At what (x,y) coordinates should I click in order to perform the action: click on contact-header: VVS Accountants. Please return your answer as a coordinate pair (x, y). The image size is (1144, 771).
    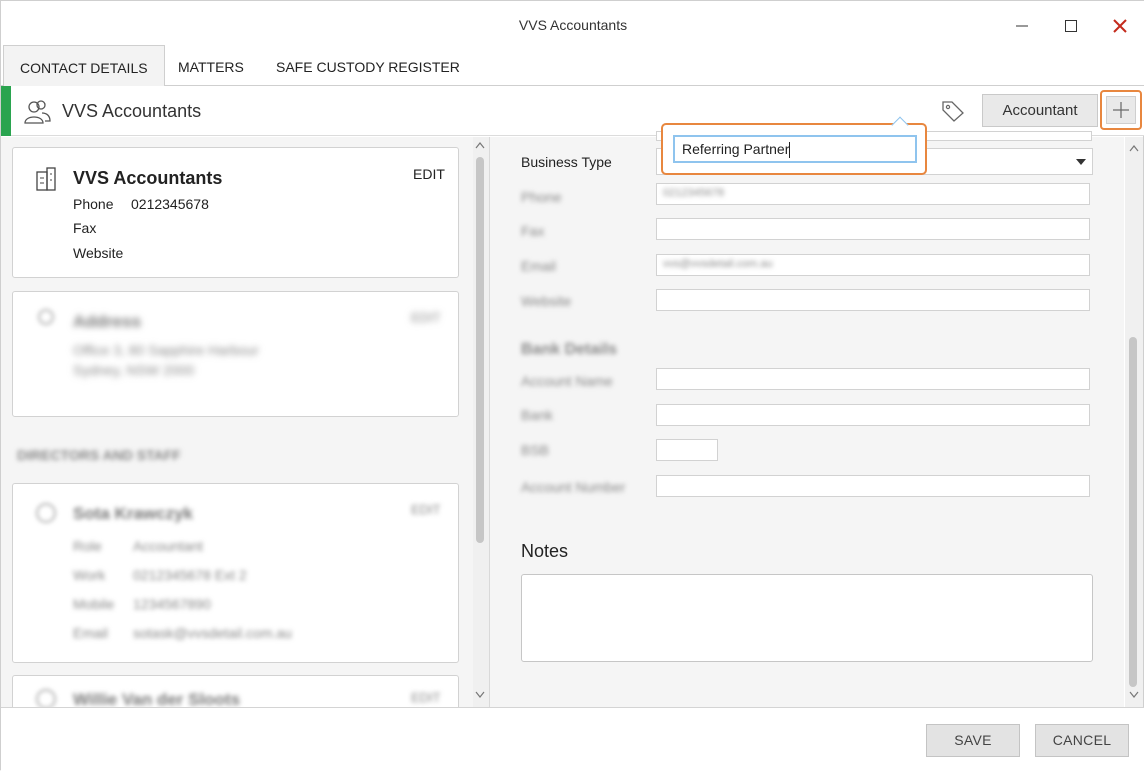
    Looking at the image, I should click on (572, 111).